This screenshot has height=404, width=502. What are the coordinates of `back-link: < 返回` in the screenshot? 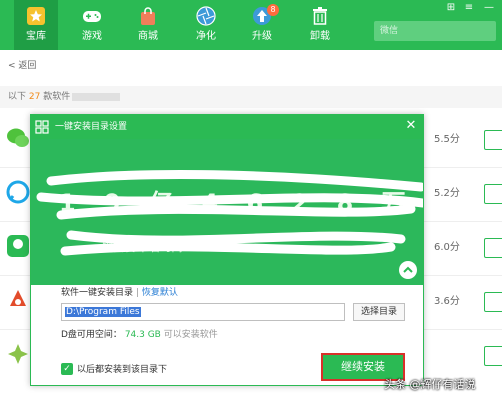 It's located at (22, 66).